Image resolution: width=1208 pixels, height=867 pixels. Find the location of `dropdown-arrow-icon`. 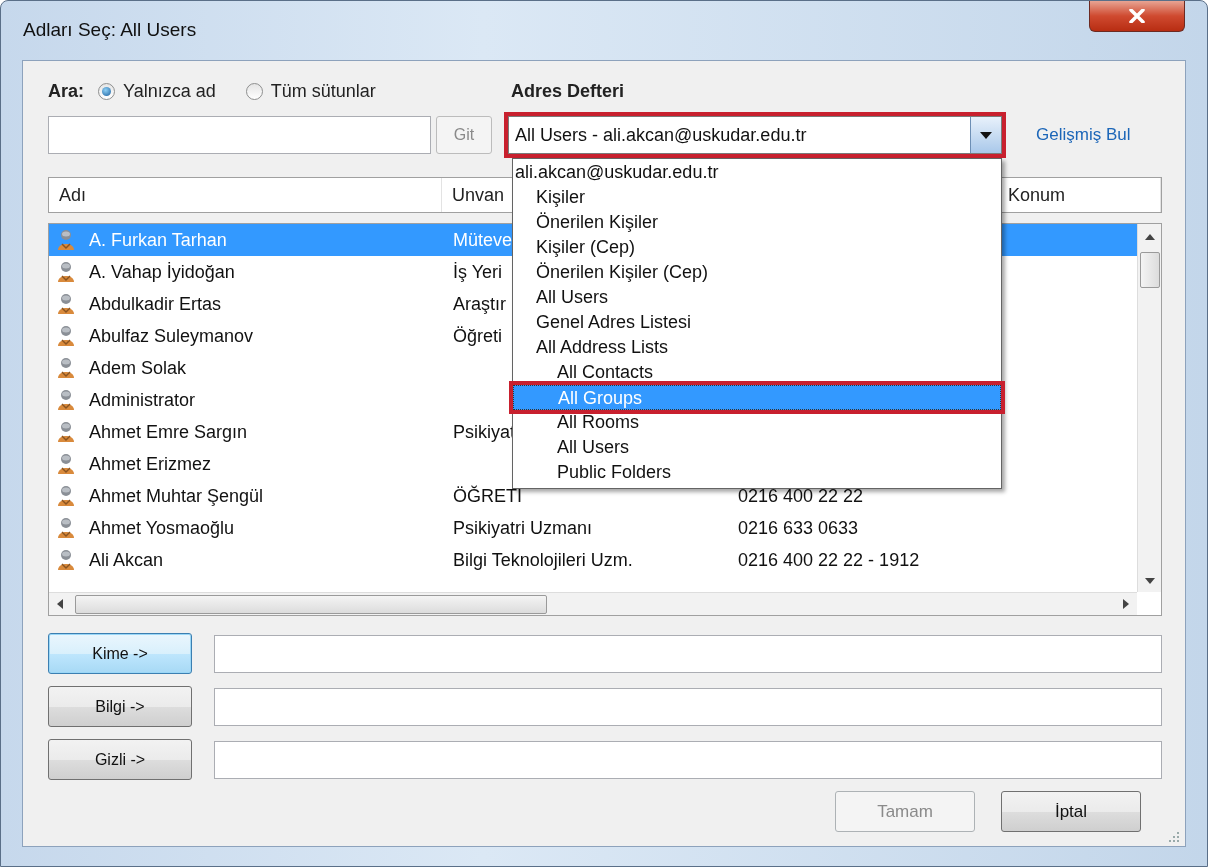

dropdown-arrow-icon is located at coordinates (986, 135).